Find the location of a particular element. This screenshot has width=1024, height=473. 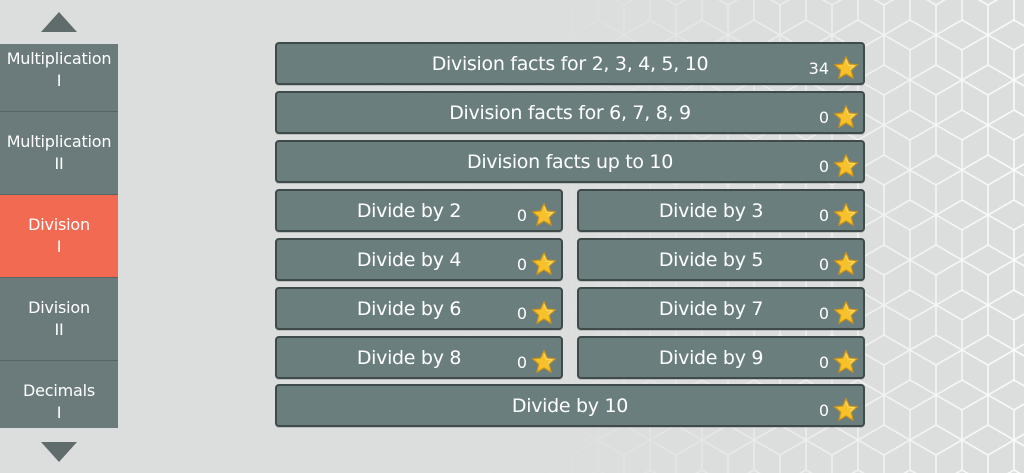

level-button-divide-by-5: Divide by 5 0 is located at coordinates (721, 259).